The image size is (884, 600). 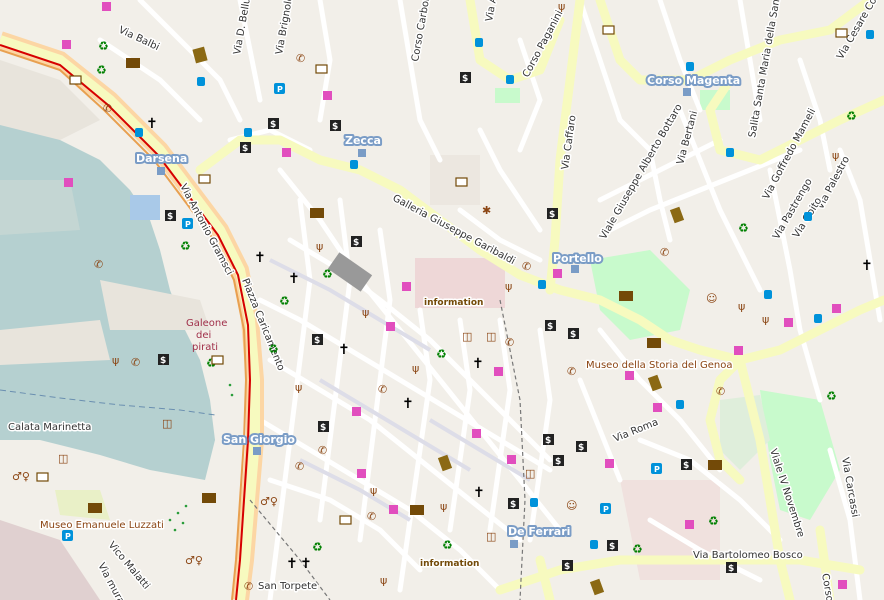 What do you see at coordinates (693, 80) in the screenshot?
I see `station-corso-magenta: Corso Magenta` at bounding box center [693, 80].